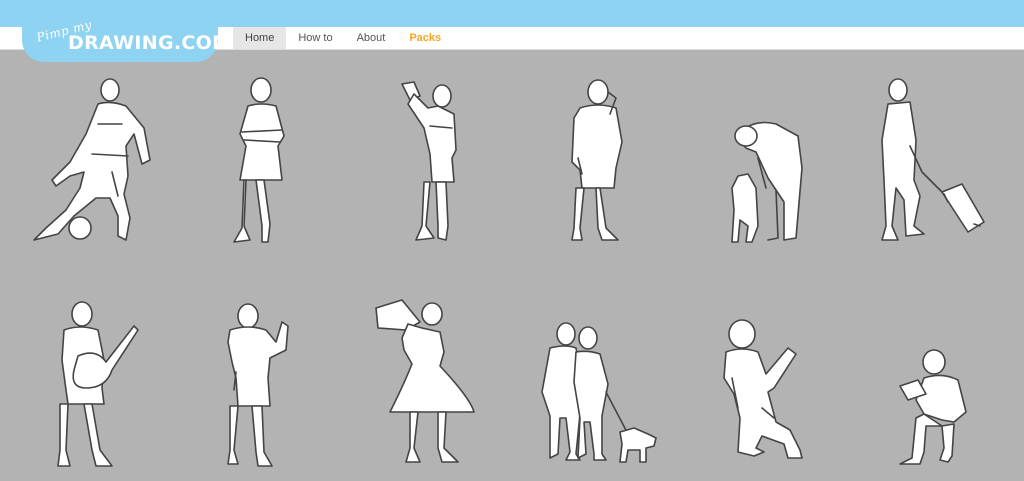 The width and height of the screenshot is (1024, 481). I want to click on woman-arms-crossed-figure-icon, so click(259, 161).